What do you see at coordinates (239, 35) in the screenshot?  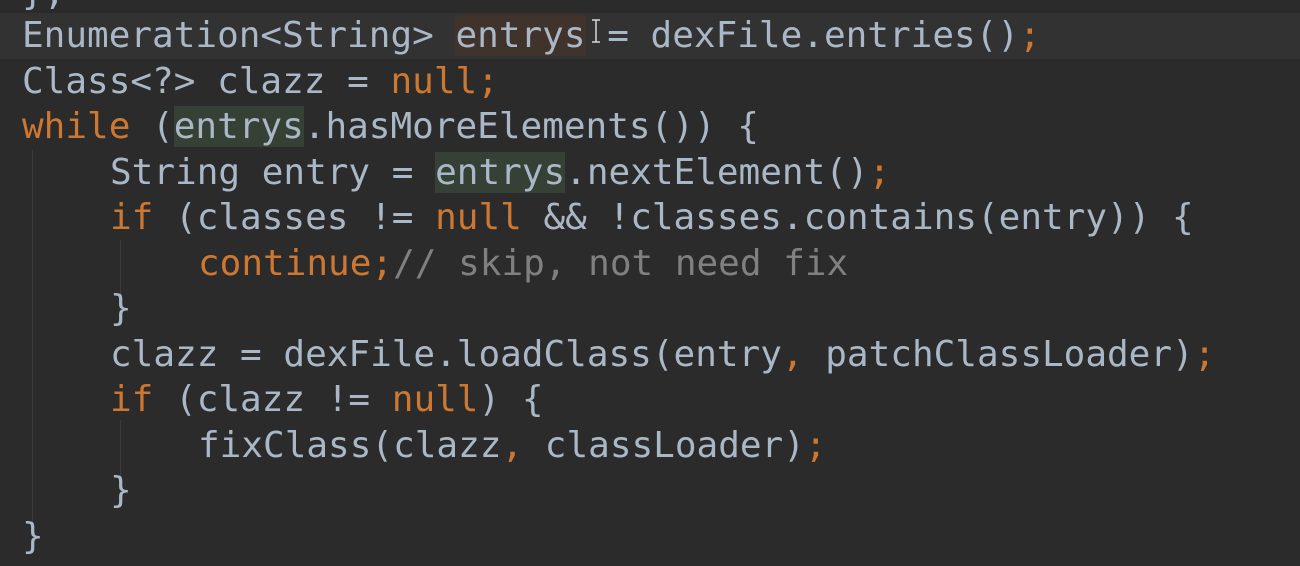 I see `code-token: Enumeration<String>` at bounding box center [239, 35].